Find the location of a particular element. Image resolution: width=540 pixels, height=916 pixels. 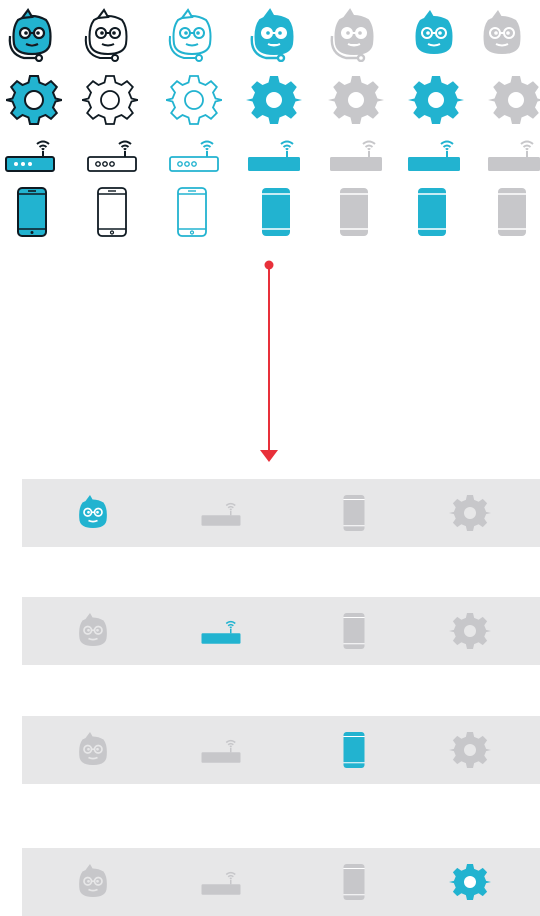

tab-bar-settings-active is located at coordinates (281, 882).